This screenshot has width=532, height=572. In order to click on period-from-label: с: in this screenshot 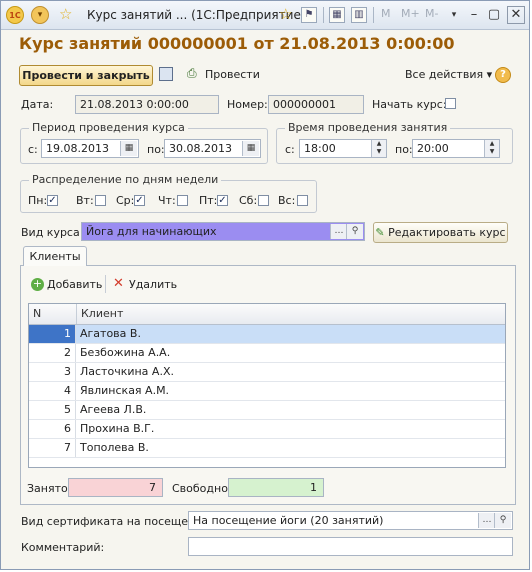, I will do `click(33, 149)`.